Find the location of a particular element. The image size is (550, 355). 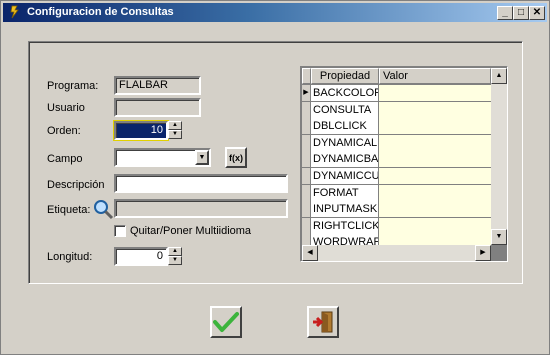

grid-row: DBLCLICK is located at coordinates (396, 127).